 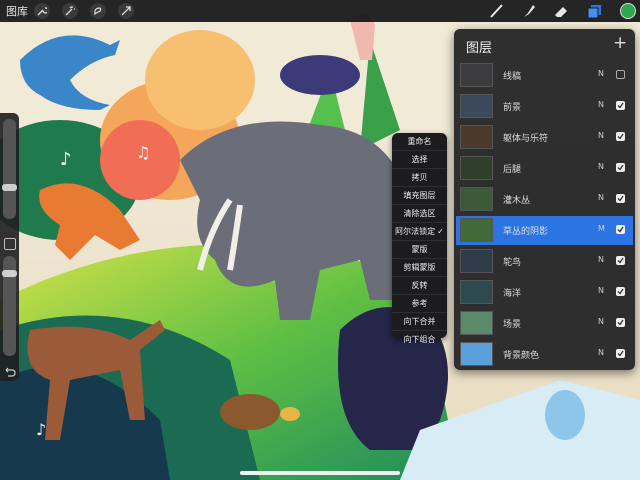 What do you see at coordinates (419, 250) in the screenshot?
I see `menu-item-mask: 蒙版` at bounding box center [419, 250].